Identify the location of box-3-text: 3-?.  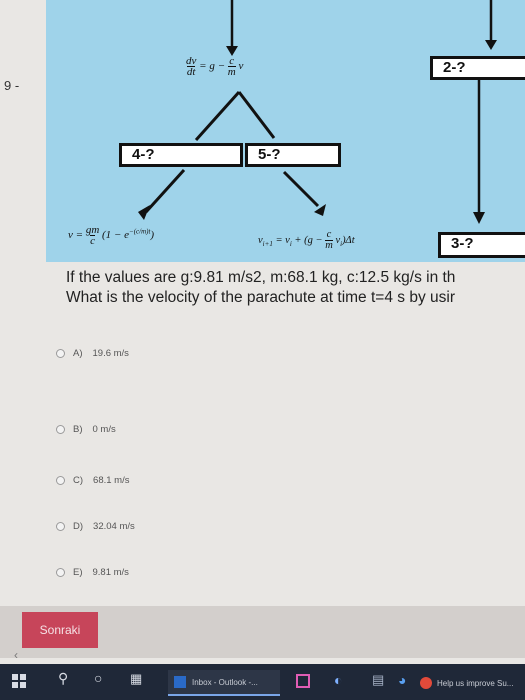
(462, 243).